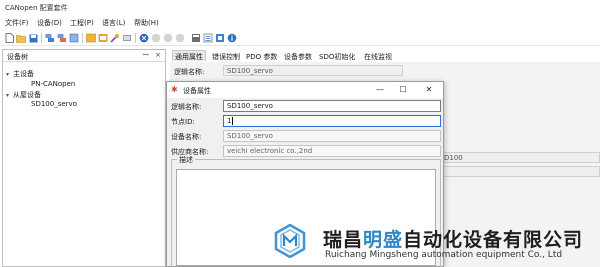  What do you see at coordinates (305, 90) in the screenshot?
I see `dialog-titlebar: ✱ 设备属性 — ☐ ✕` at bounding box center [305, 90].